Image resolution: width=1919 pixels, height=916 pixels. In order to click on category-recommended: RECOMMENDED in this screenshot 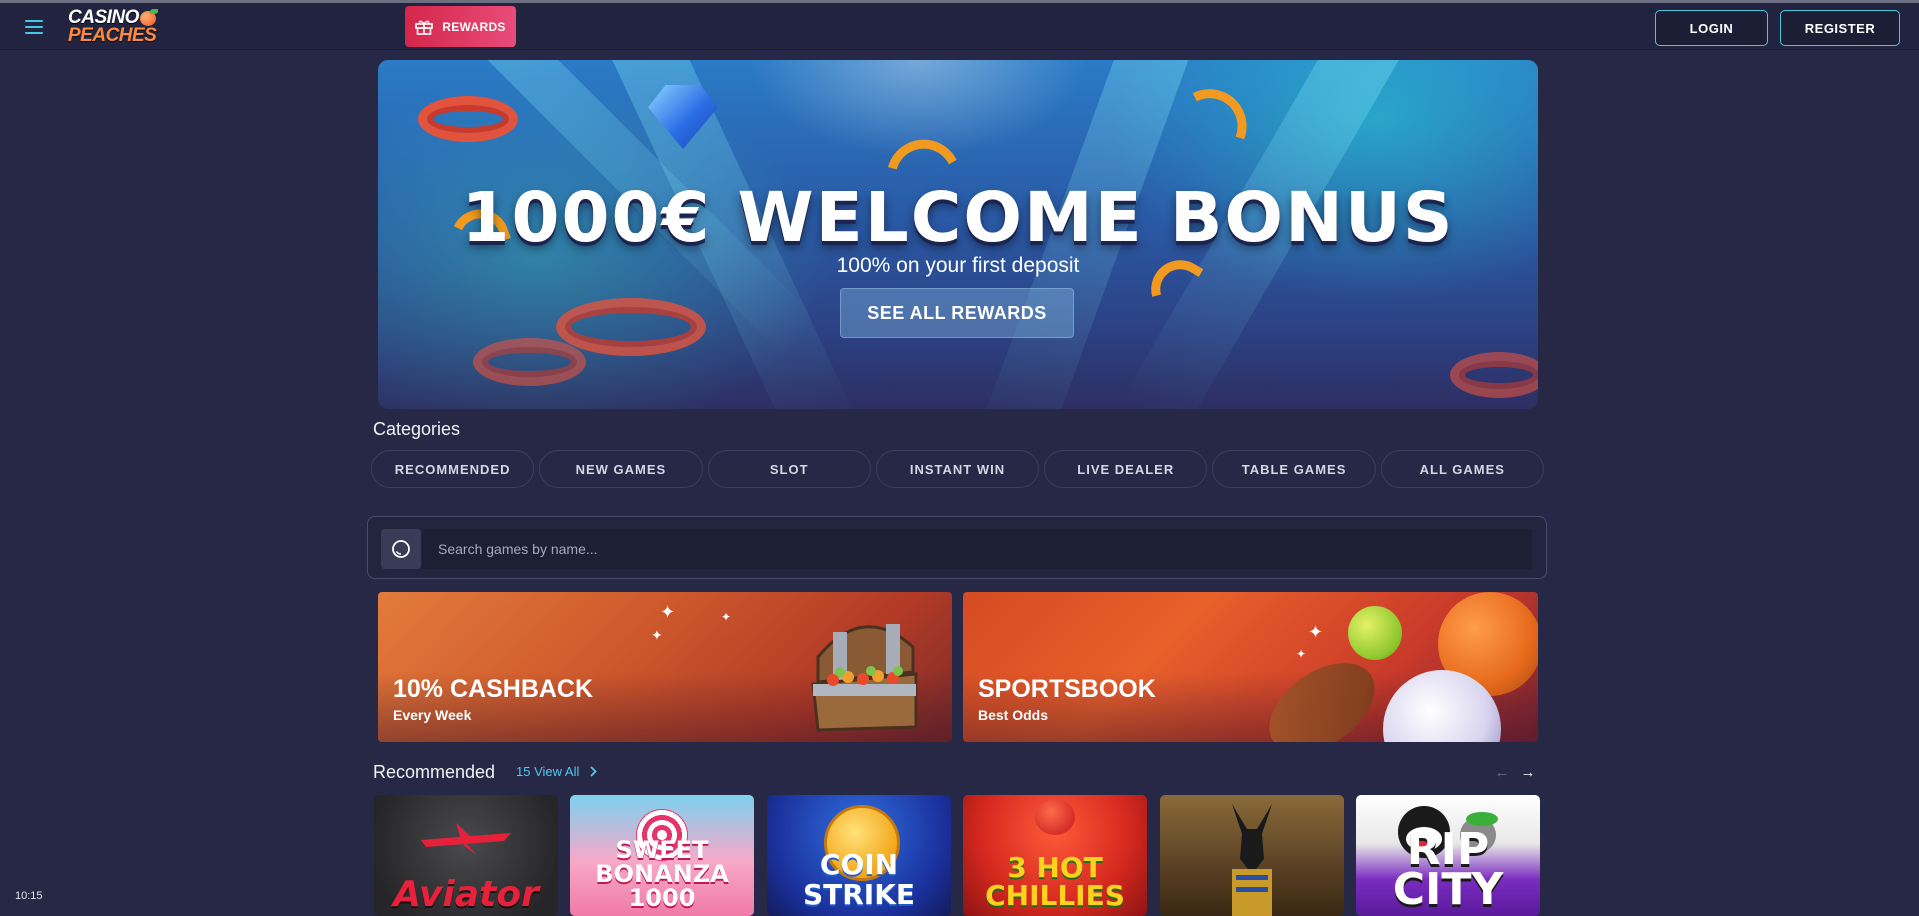, I will do `click(453, 469)`.